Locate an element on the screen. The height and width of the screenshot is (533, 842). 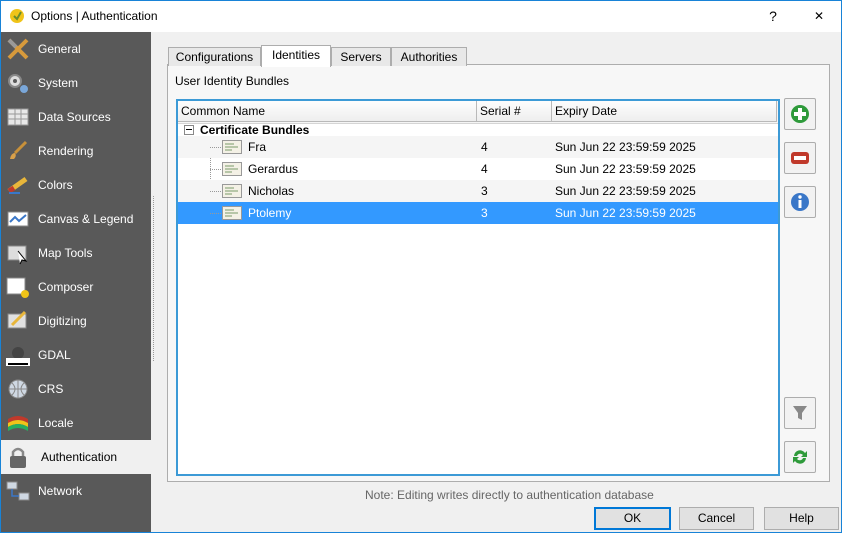
group-label: User Identity Bundles is located at coordinates (232, 81).